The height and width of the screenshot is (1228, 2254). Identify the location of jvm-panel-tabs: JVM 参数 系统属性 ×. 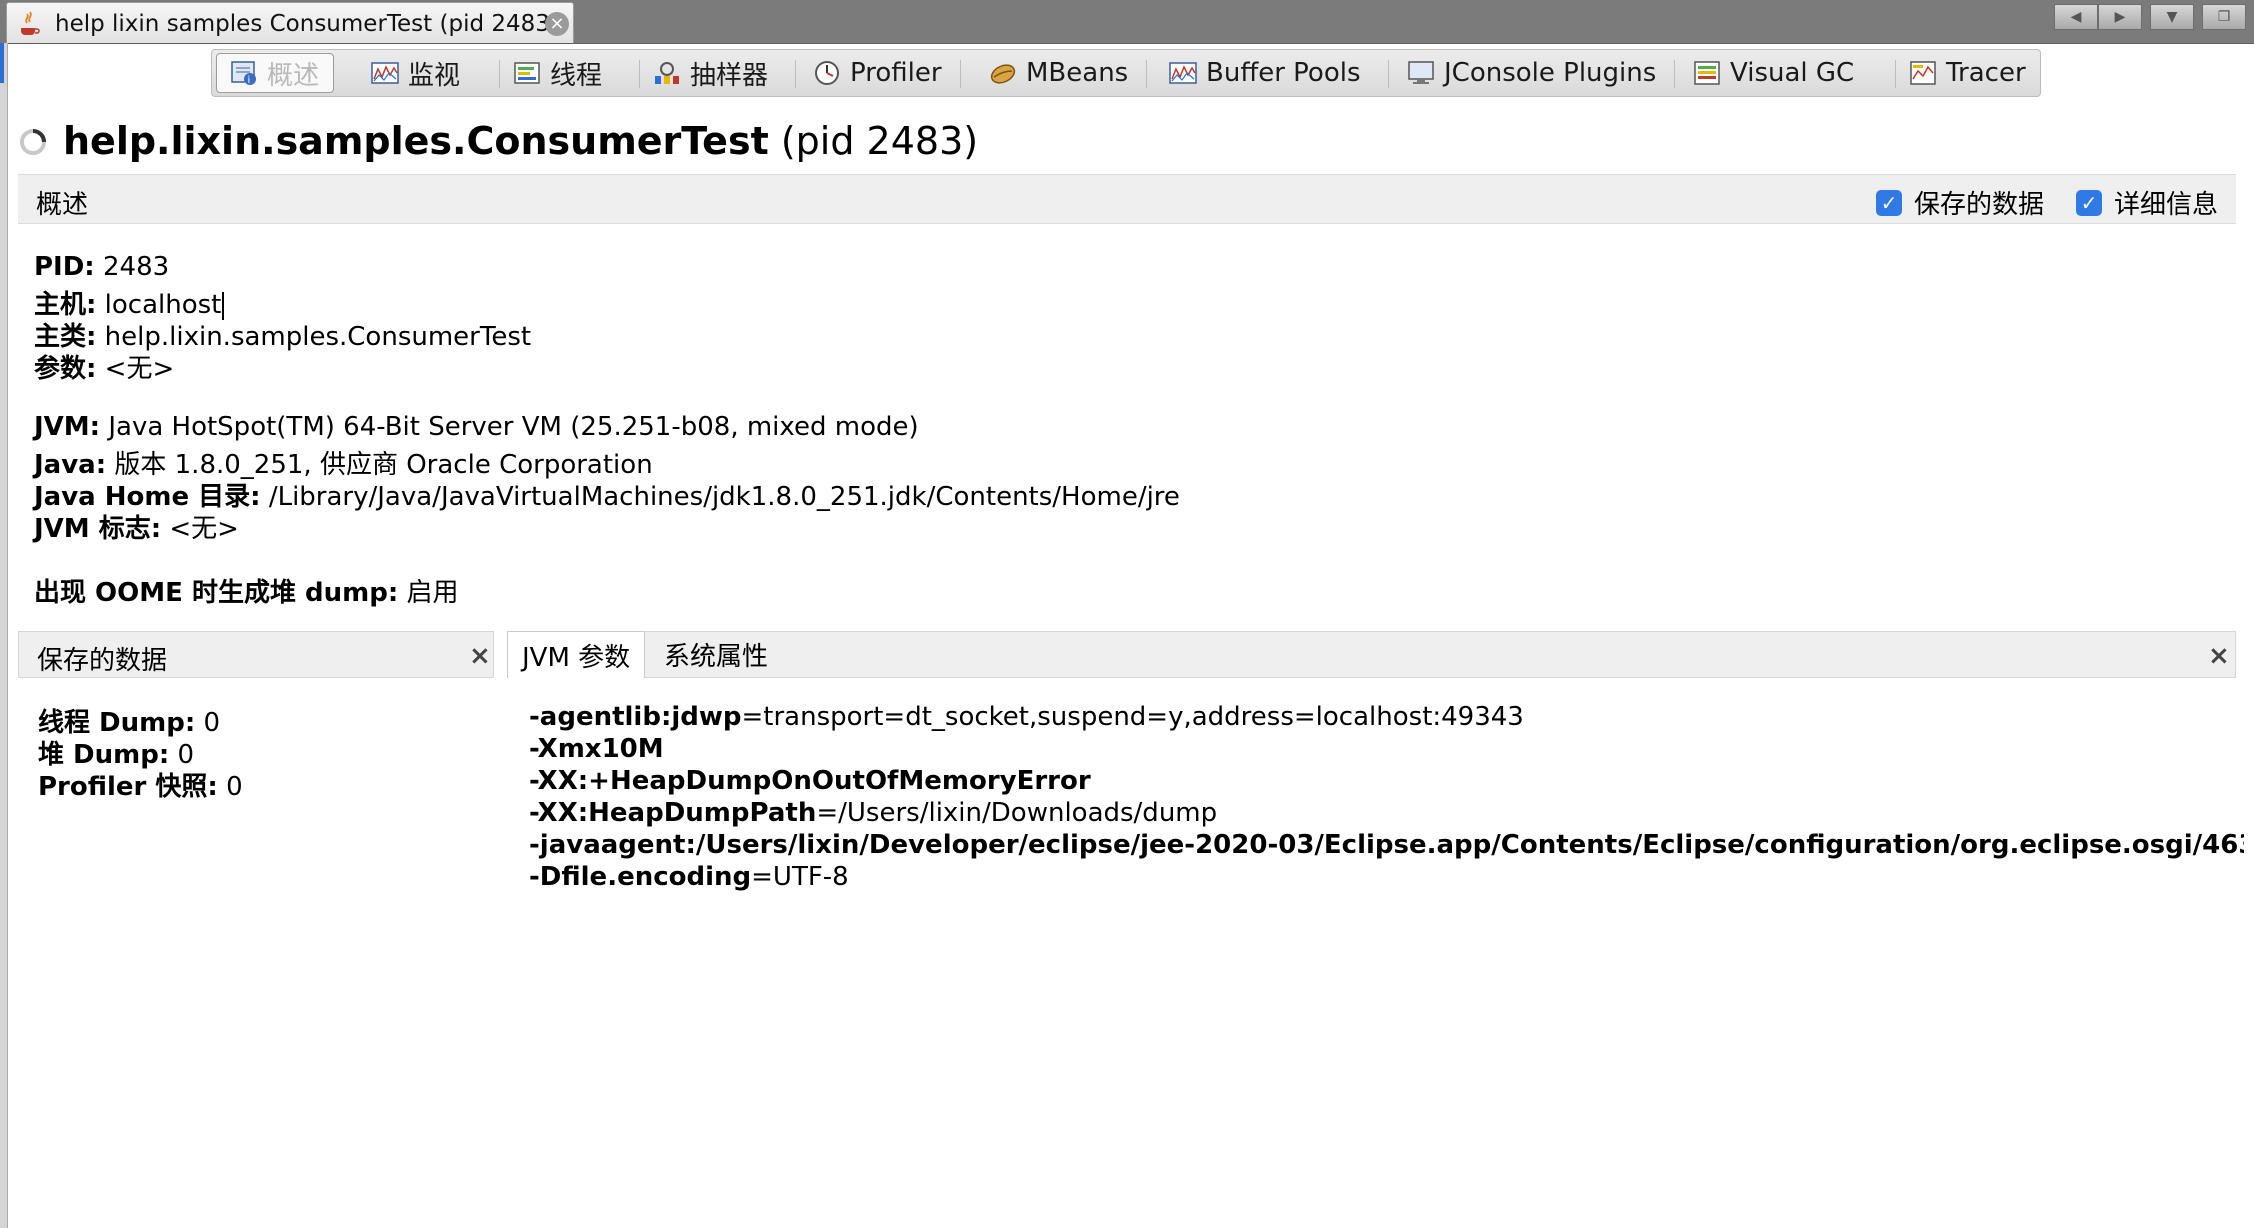
(1371, 654).